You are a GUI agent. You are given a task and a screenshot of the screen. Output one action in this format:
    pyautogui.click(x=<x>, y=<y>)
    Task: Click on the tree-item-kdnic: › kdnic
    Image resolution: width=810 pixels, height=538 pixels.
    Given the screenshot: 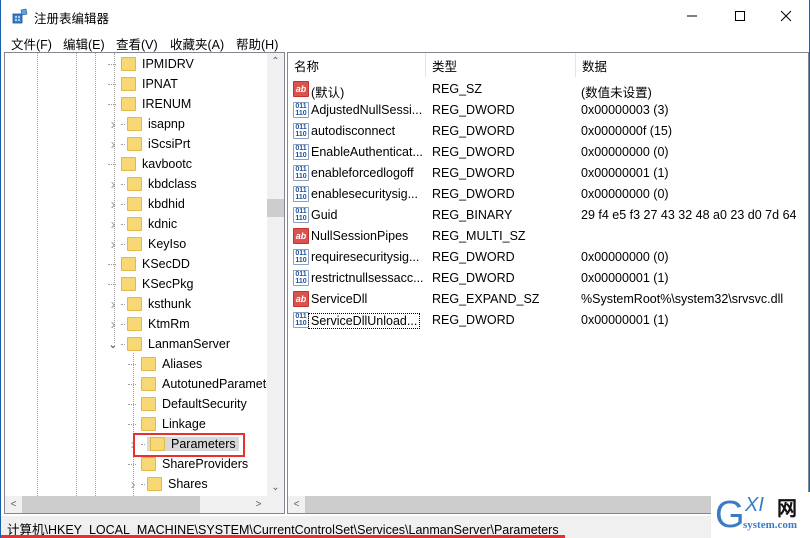 What is the action you would take?
    pyautogui.click(x=142, y=224)
    